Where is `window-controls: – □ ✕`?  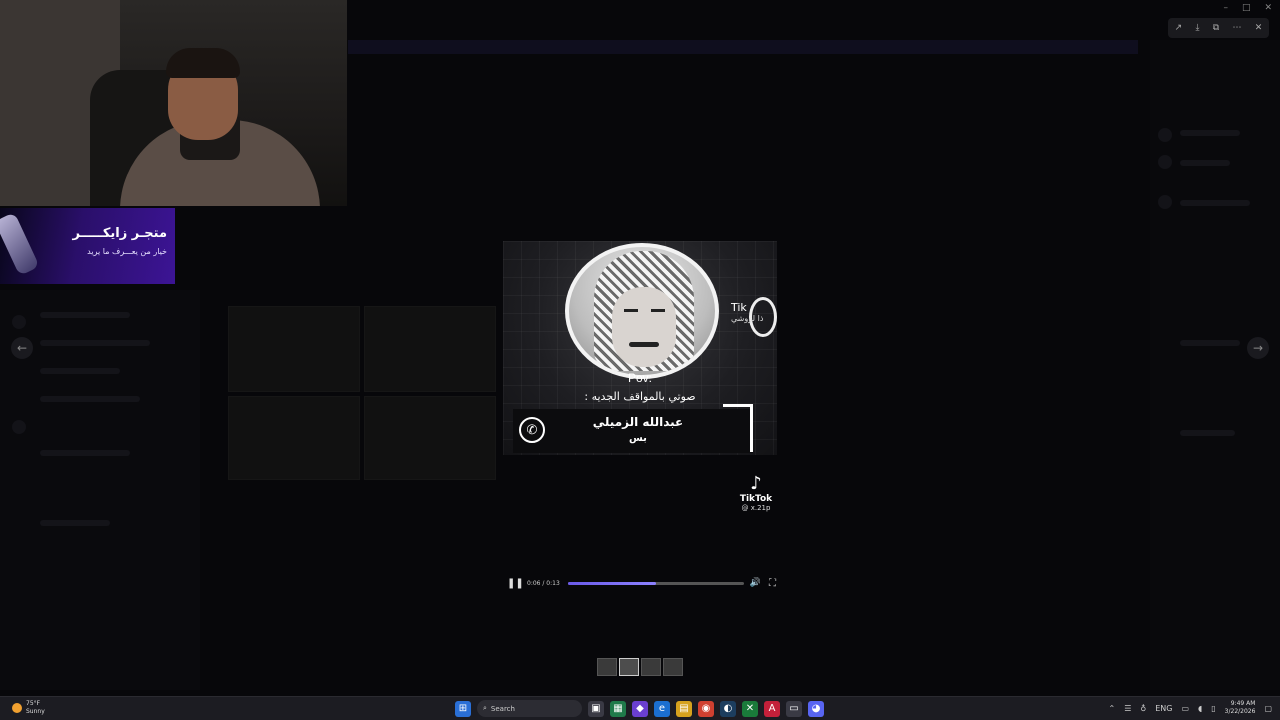
window-controls: – □ ✕ is located at coordinates (1247, 8).